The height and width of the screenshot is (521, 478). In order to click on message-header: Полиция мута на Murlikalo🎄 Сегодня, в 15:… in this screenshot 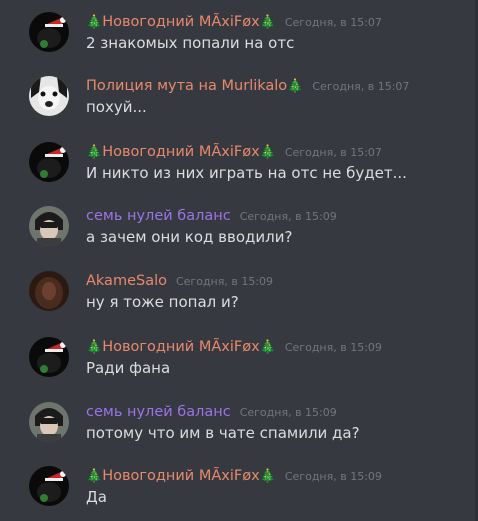, I will do `click(247, 85)`.